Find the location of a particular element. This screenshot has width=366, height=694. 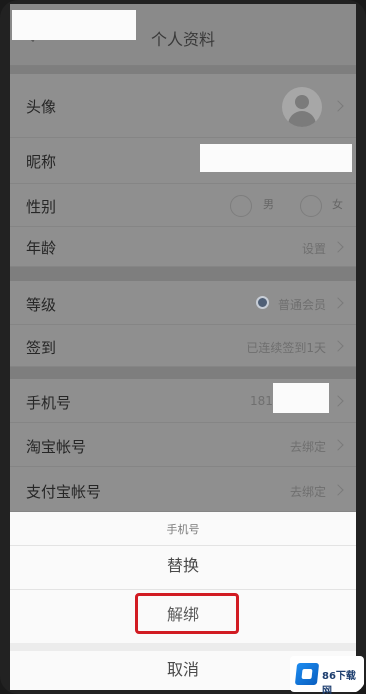

sheet-gap is located at coordinates (183, 647).